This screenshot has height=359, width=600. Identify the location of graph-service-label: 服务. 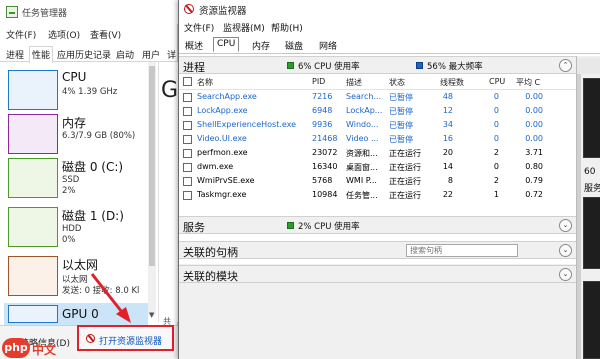
(592, 189).